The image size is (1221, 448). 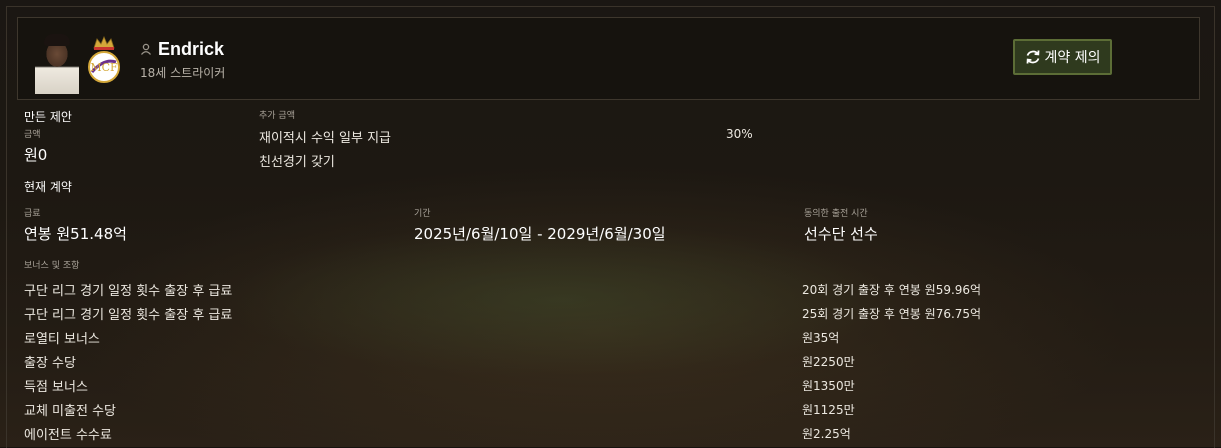 I want to click on bonuses-label: 보너스 및 조항, so click(x=52, y=266).